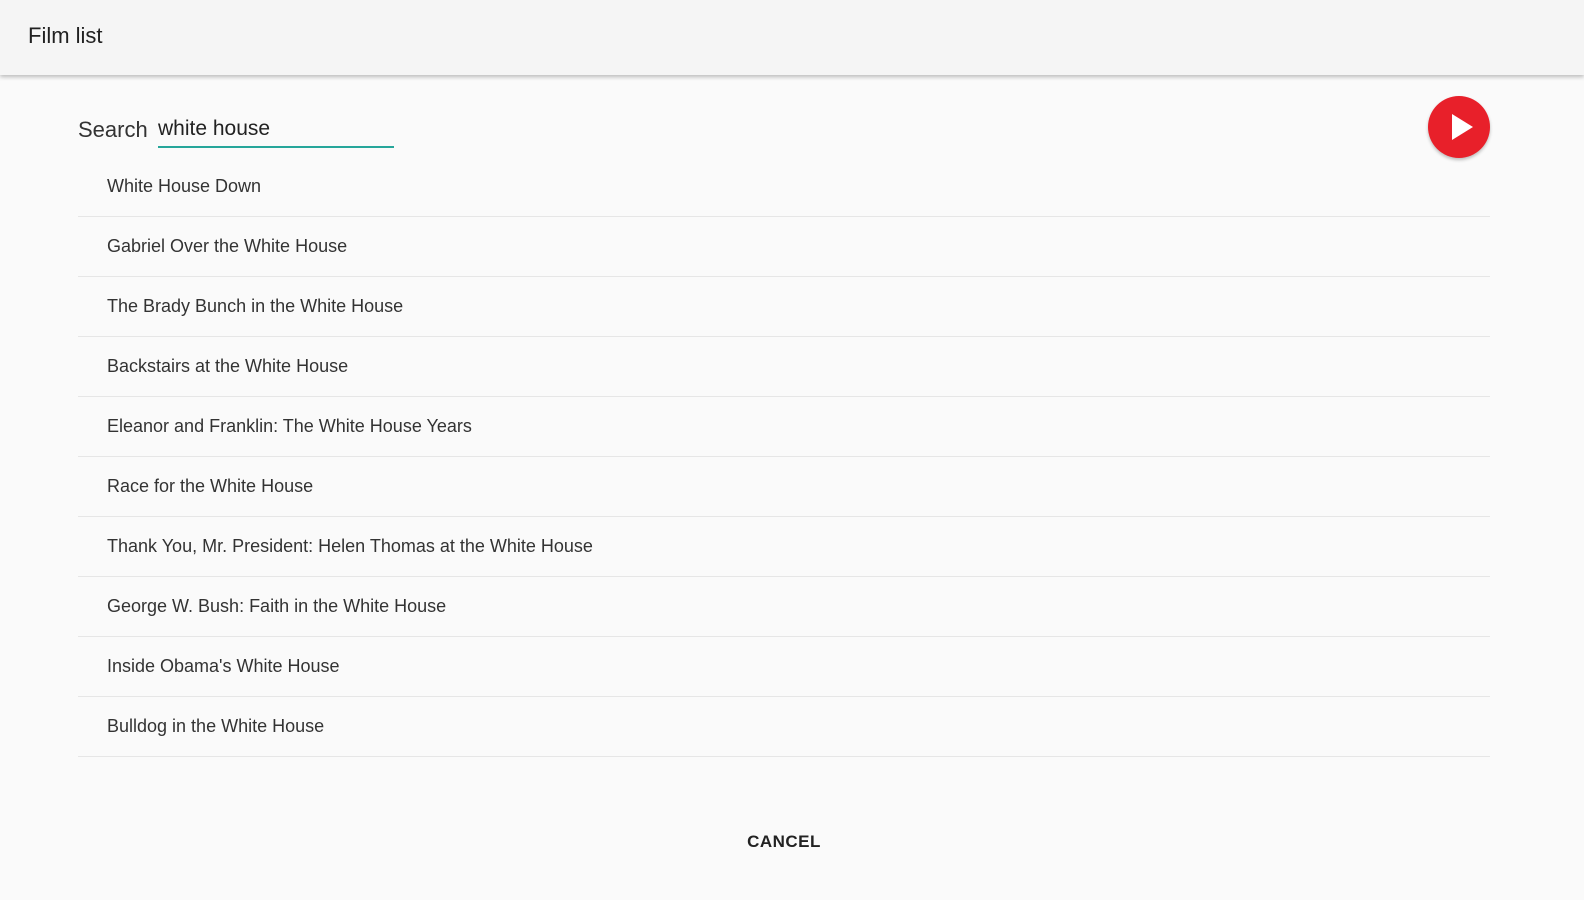  I want to click on film-title: White House Down, so click(184, 186).